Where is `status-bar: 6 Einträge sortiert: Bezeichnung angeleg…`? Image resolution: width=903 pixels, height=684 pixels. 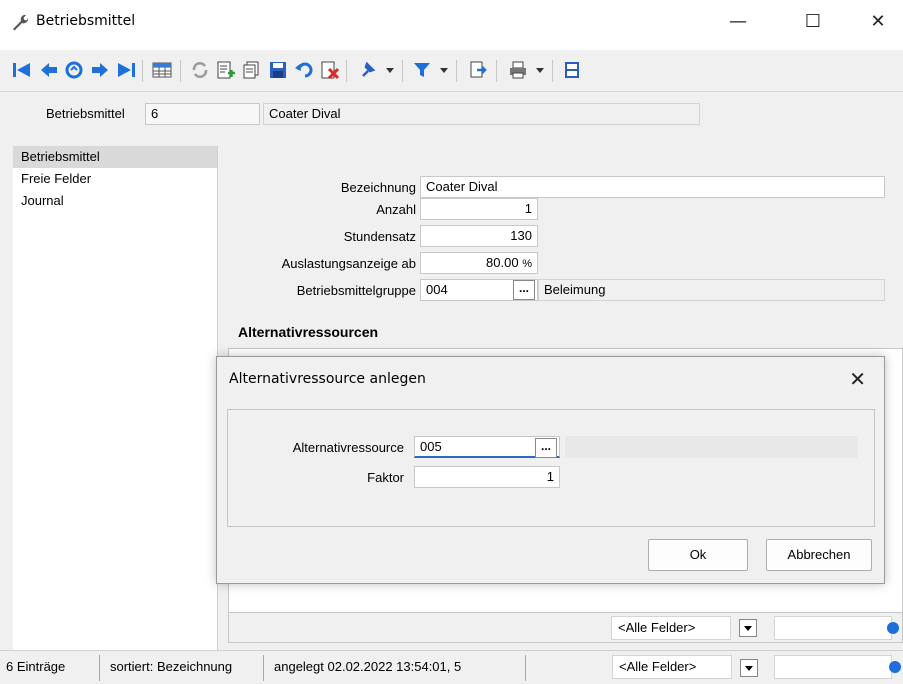 status-bar: 6 Einträge sortiert: Bezeichnung angeleg… is located at coordinates (451, 667).